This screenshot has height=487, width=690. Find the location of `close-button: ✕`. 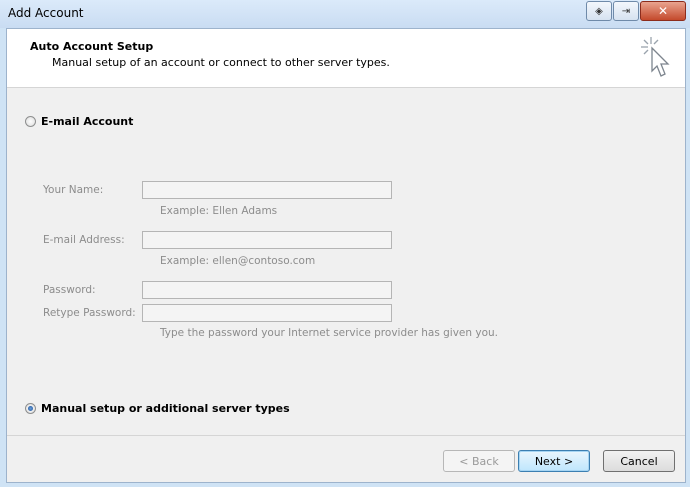

close-button: ✕ is located at coordinates (663, 11).